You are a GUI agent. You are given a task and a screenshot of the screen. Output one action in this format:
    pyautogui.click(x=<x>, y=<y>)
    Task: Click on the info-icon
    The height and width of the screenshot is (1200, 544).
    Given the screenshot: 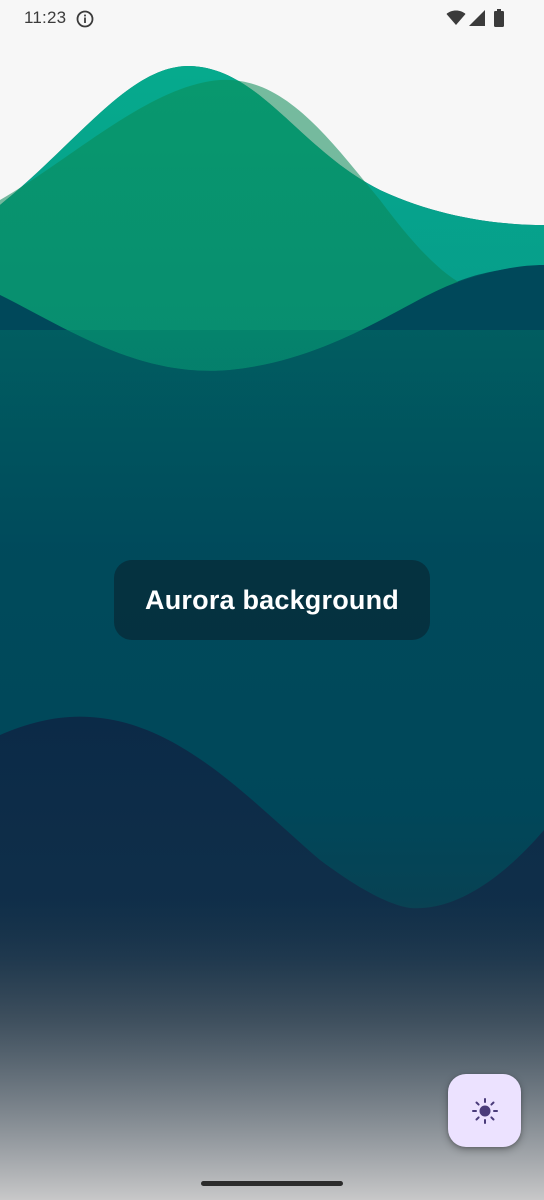 What is the action you would take?
    pyautogui.click(x=85, y=19)
    